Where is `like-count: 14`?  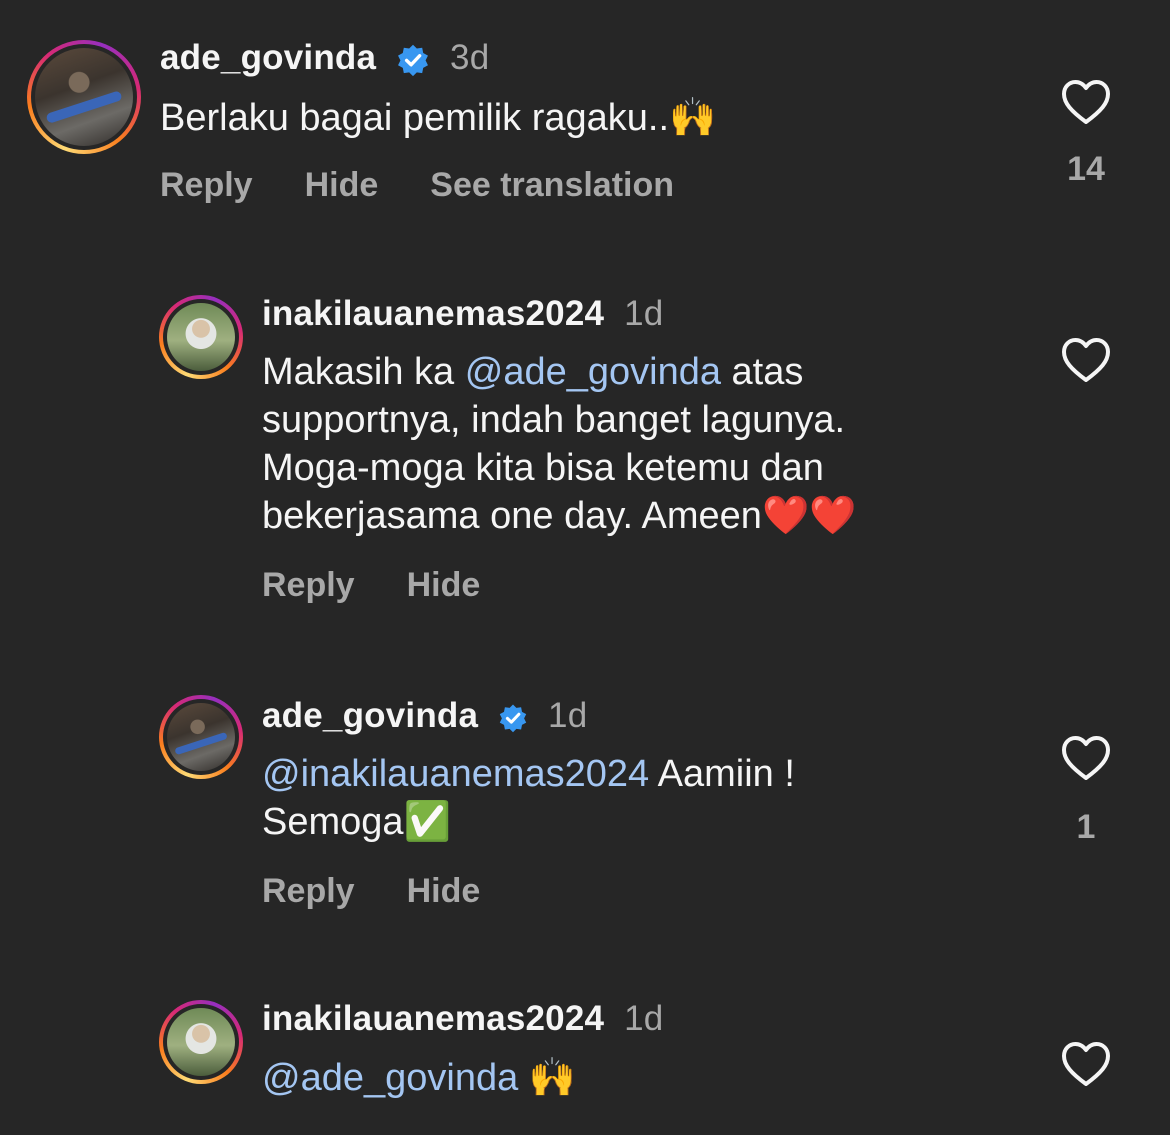
like-count: 14 is located at coordinates (1086, 169).